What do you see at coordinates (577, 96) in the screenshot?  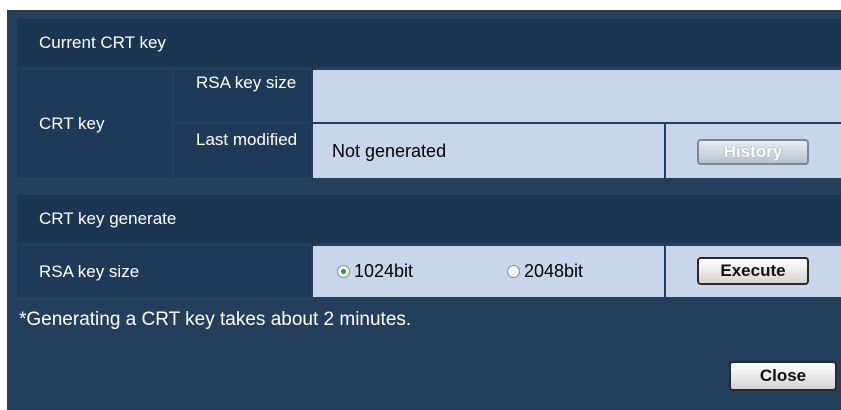 I see `rsa-key-size-value` at bounding box center [577, 96].